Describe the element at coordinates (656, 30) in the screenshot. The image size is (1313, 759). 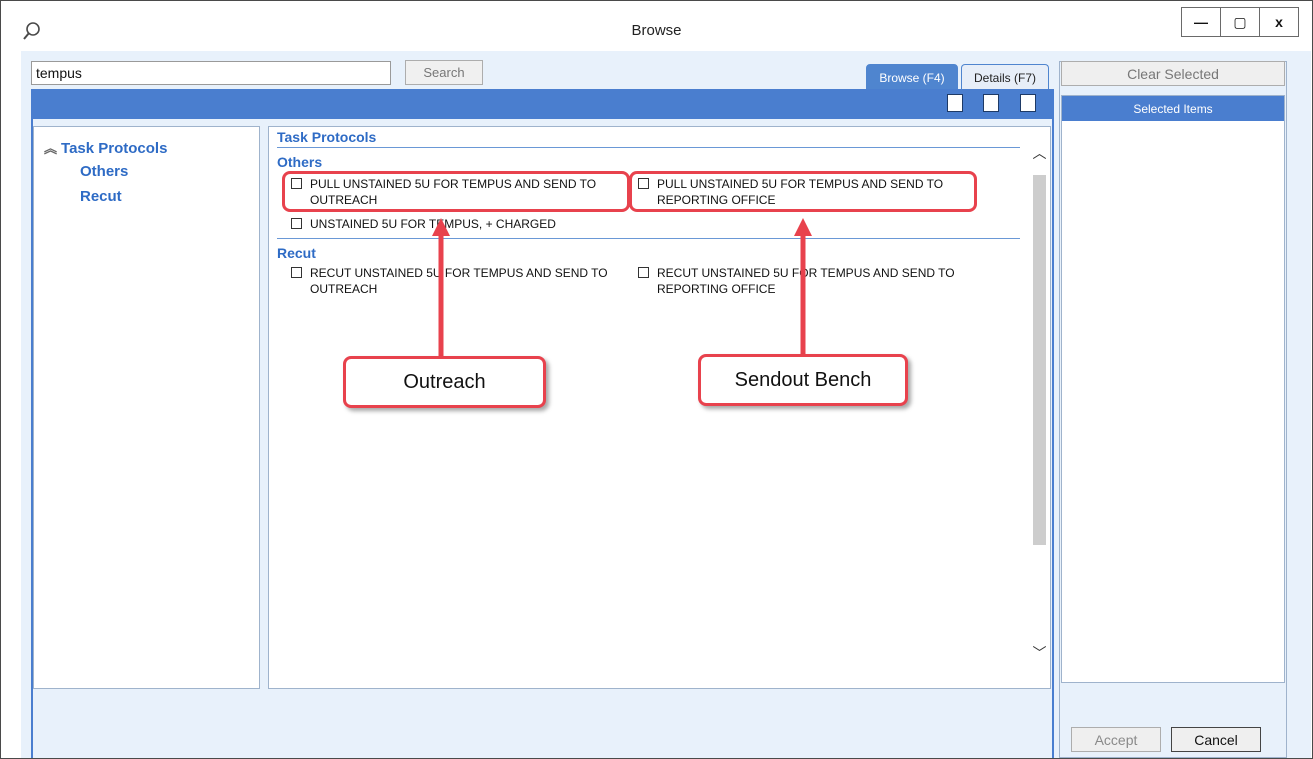
I see `window-title: Browse` at that location.